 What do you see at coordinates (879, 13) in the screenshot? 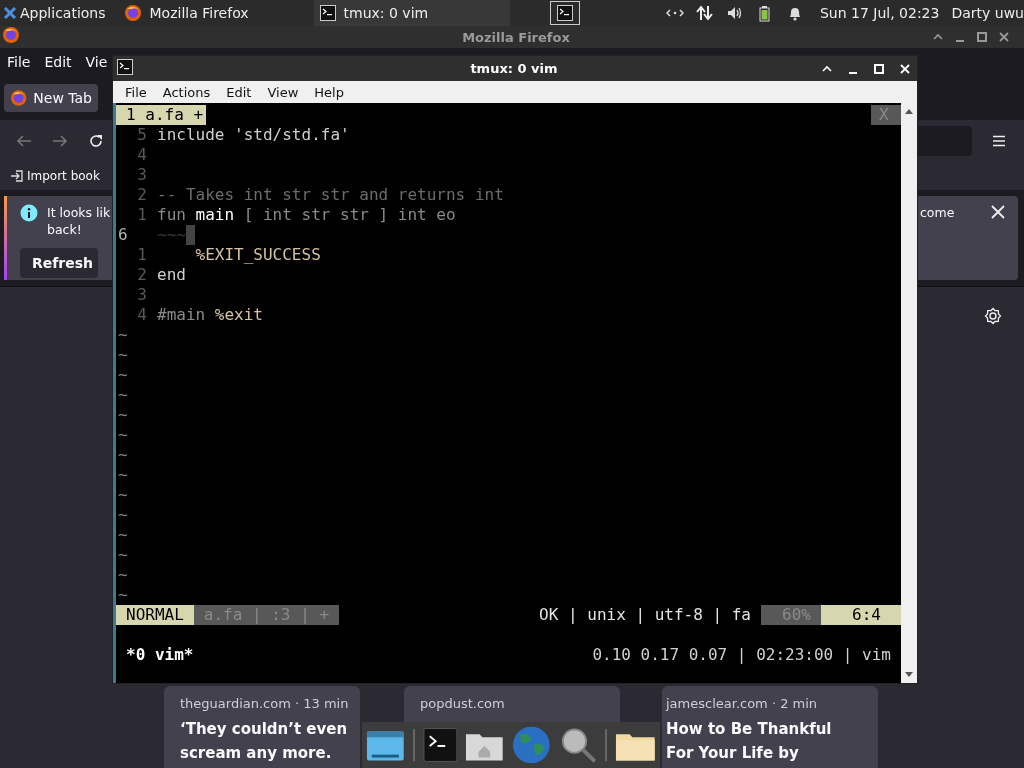
I see `clock: Sun 17 Jul, 02:23` at bounding box center [879, 13].